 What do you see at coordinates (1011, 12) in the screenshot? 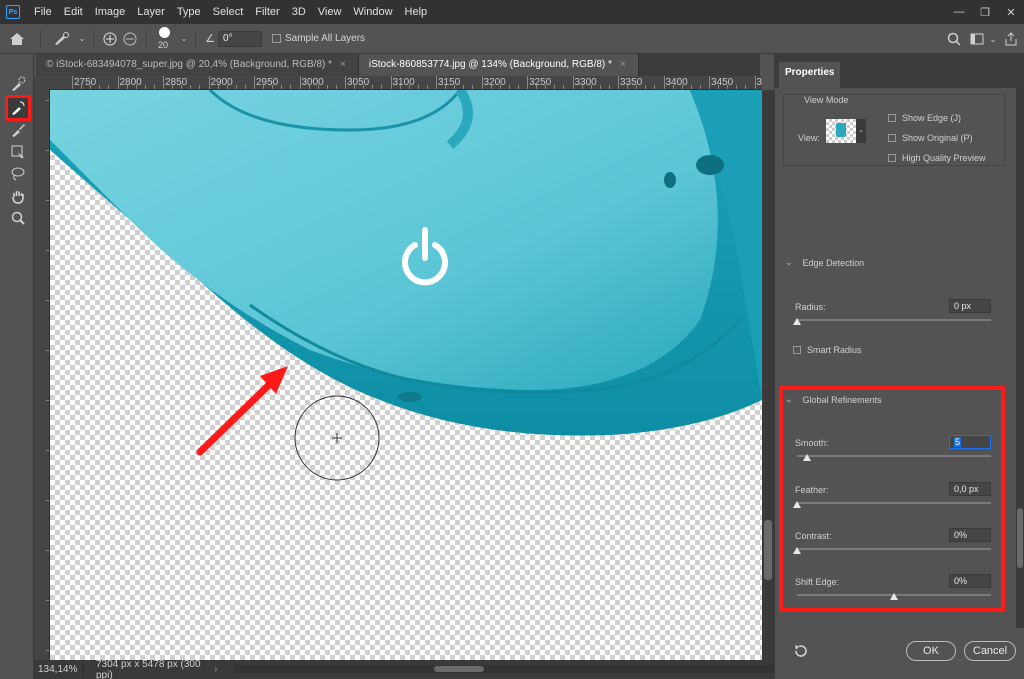
I see `close-icon: ✕` at bounding box center [1011, 12].